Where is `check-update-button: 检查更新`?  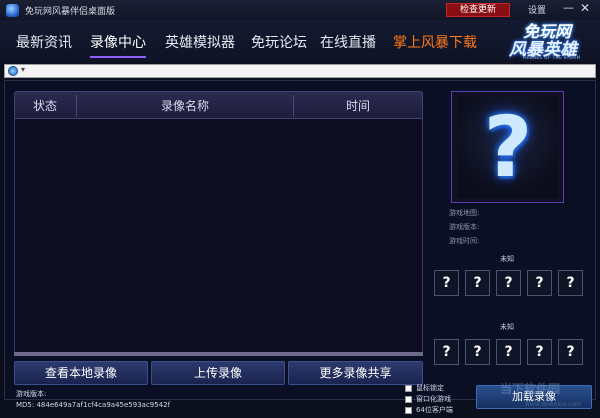
check-update-button: 检查更新 is located at coordinates (478, 10).